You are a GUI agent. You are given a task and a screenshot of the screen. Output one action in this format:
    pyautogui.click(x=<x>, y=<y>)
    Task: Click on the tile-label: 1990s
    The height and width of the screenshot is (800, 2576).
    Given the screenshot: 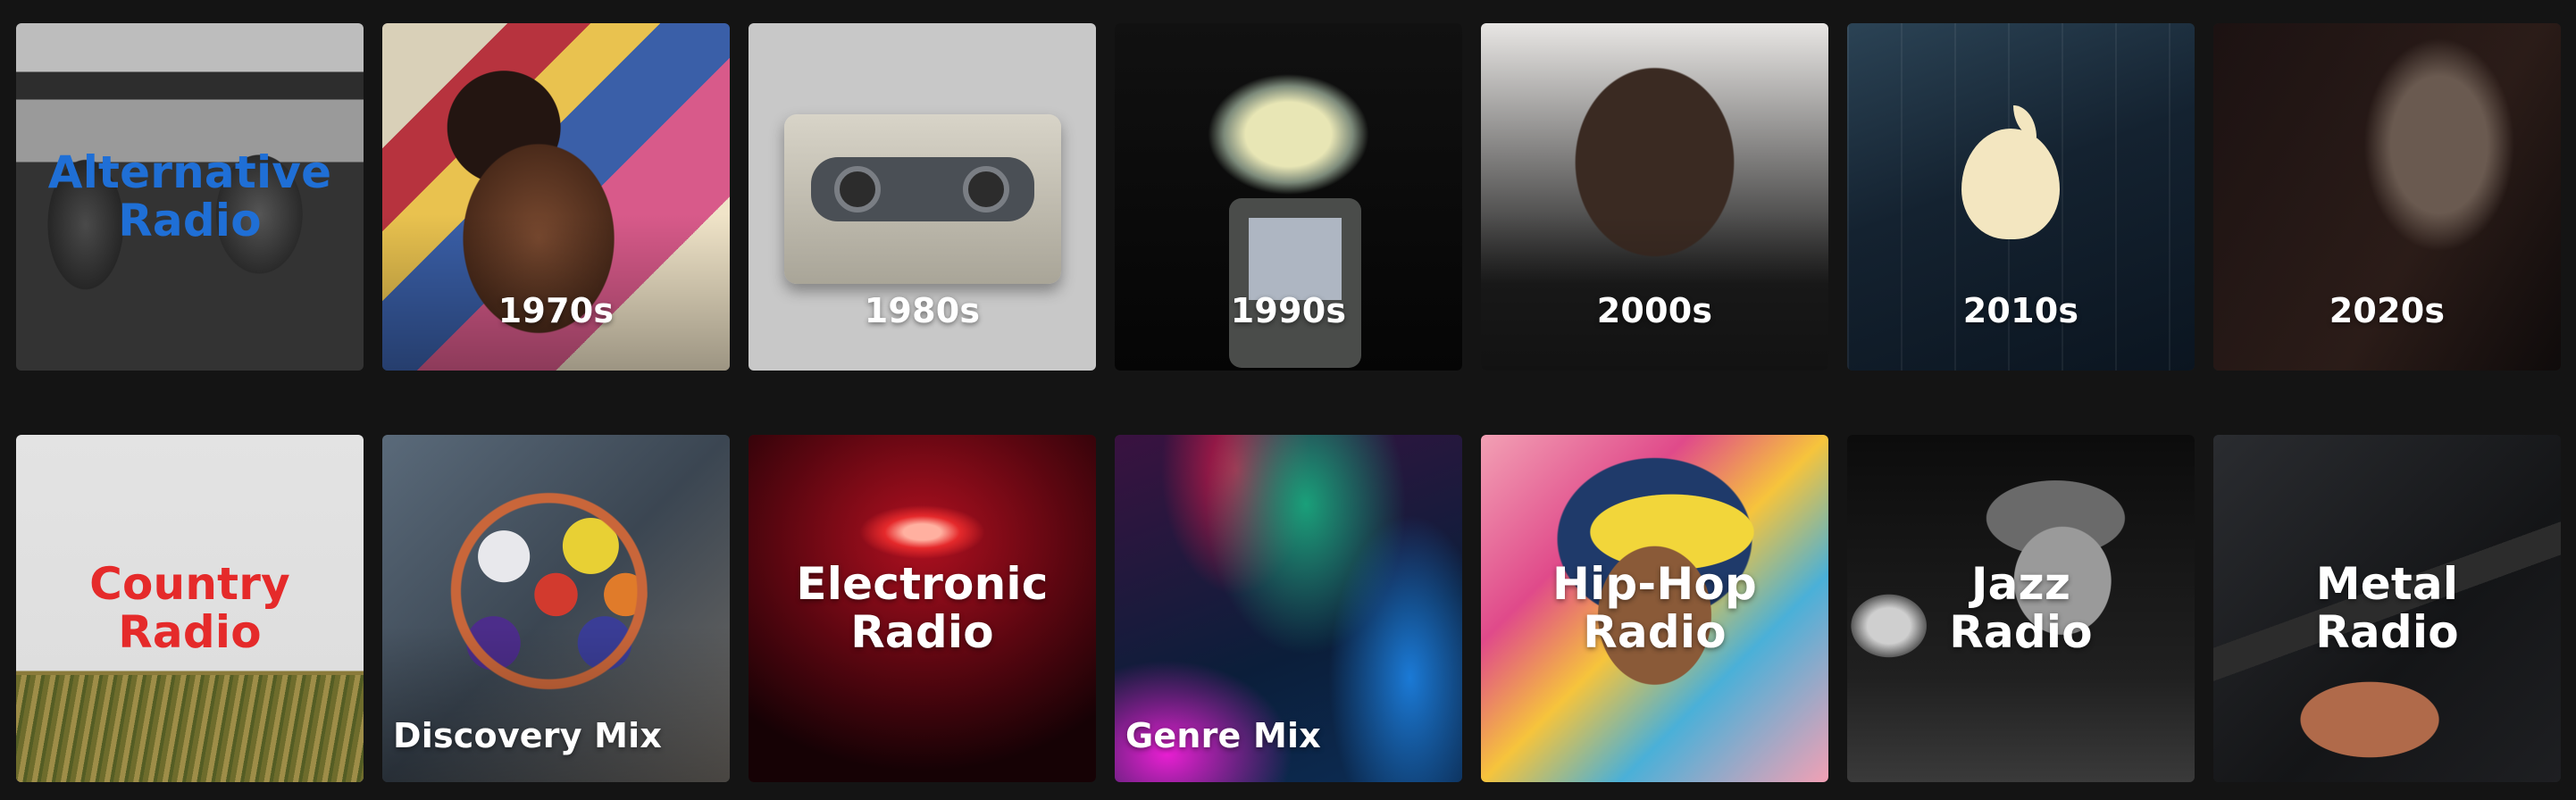 What is the action you would take?
    pyautogui.click(x=1289, y=311)
    